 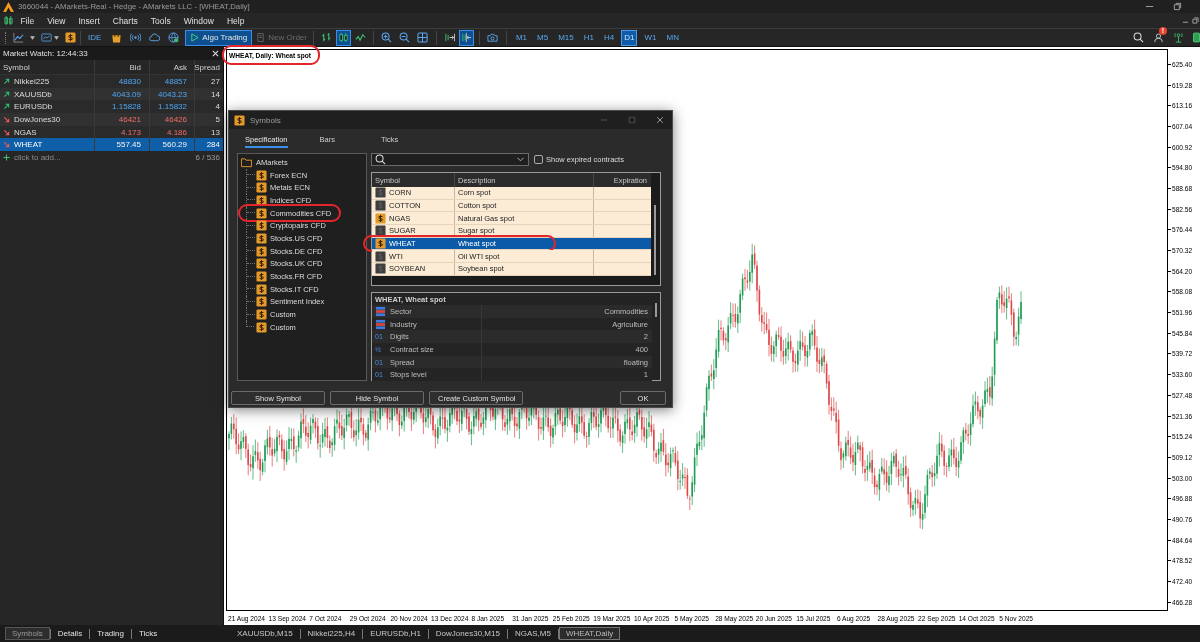 I want to click on symbol-name: NGAS, so click(x=25, y=132).